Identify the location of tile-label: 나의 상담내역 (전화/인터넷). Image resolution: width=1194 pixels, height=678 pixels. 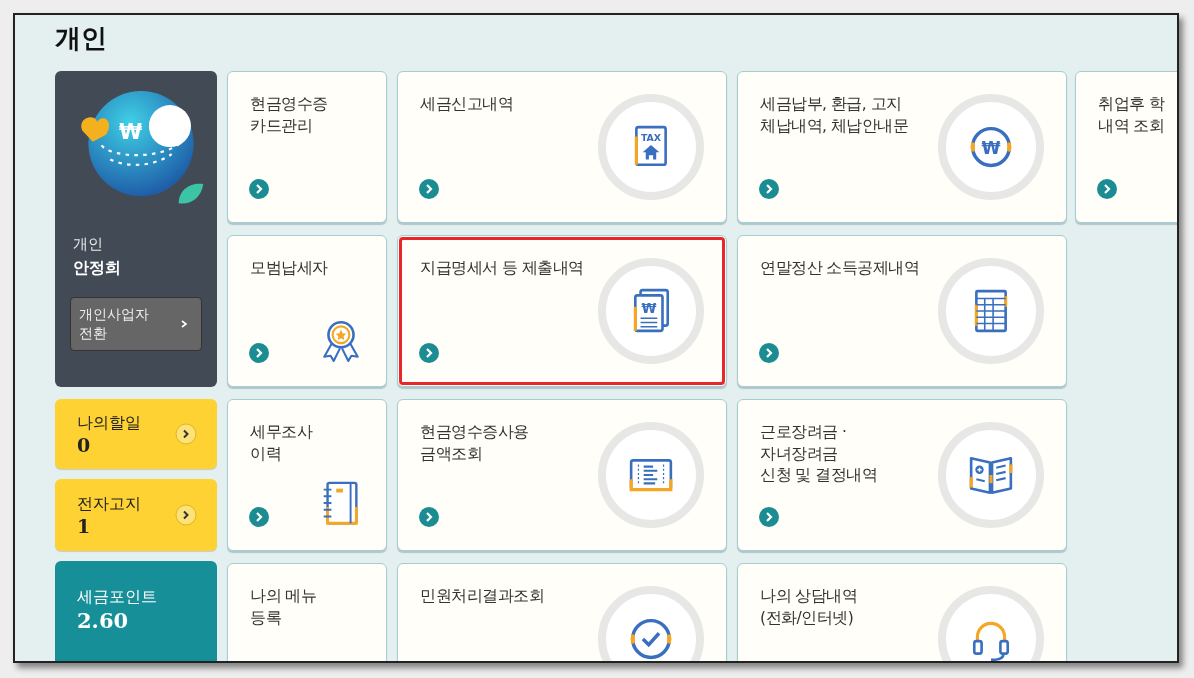
(809, 607).